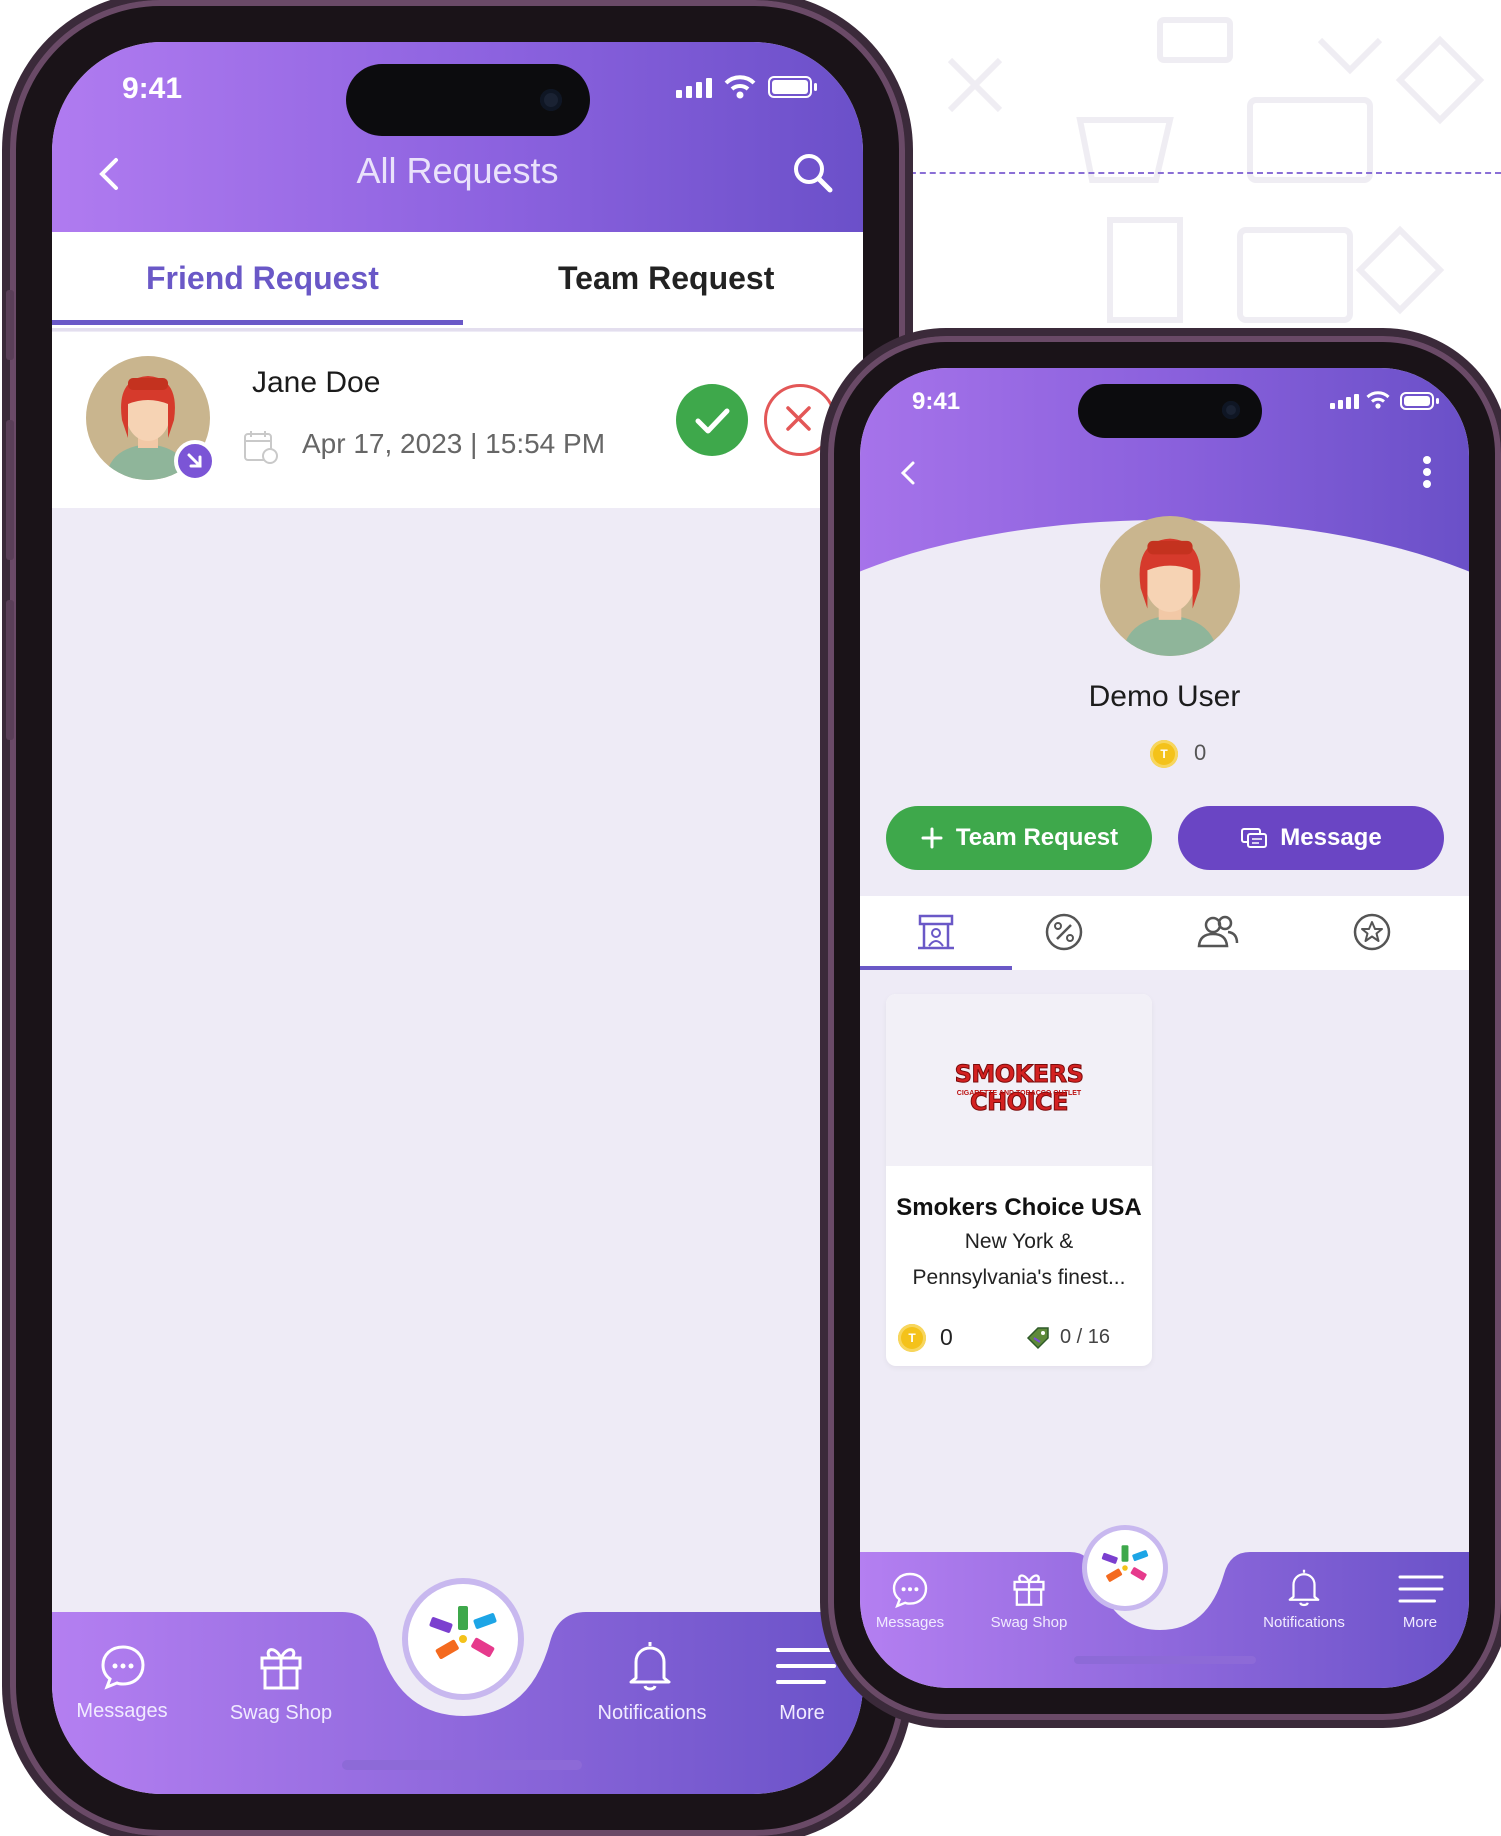  What do you see at coordinates (1200, 173) in the screenshot?
I see `decorative-dashed-line` at bounding box center [1200, 173].